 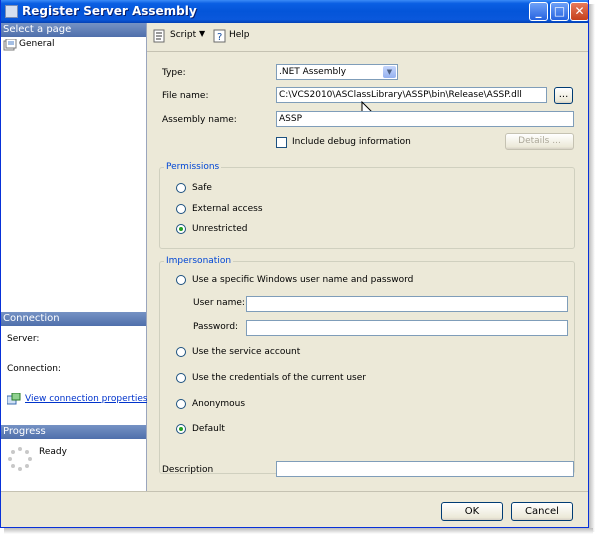 What do you see at coordinates (208, 429) in the screenshot?
I see `default-label: Default` at bounding box center [208, 429].